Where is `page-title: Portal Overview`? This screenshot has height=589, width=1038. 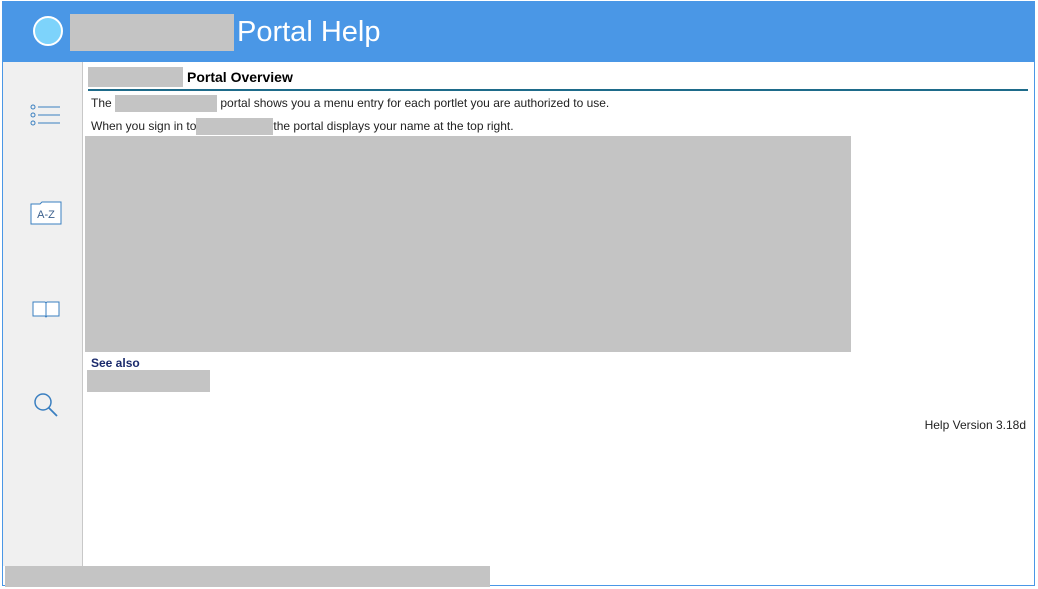 page-title: Portal Overview is located at coordinates (240, 77).